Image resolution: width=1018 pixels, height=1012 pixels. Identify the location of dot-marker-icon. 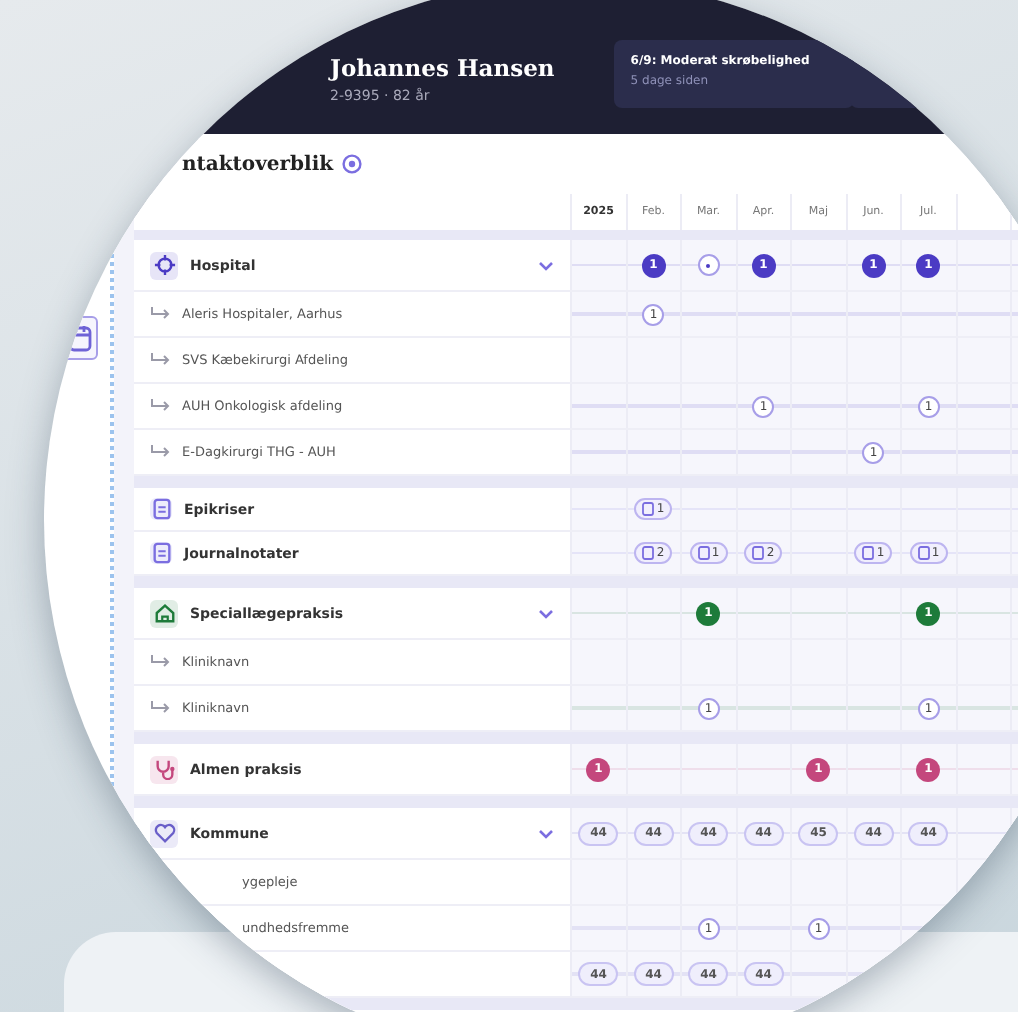
(708, 265).